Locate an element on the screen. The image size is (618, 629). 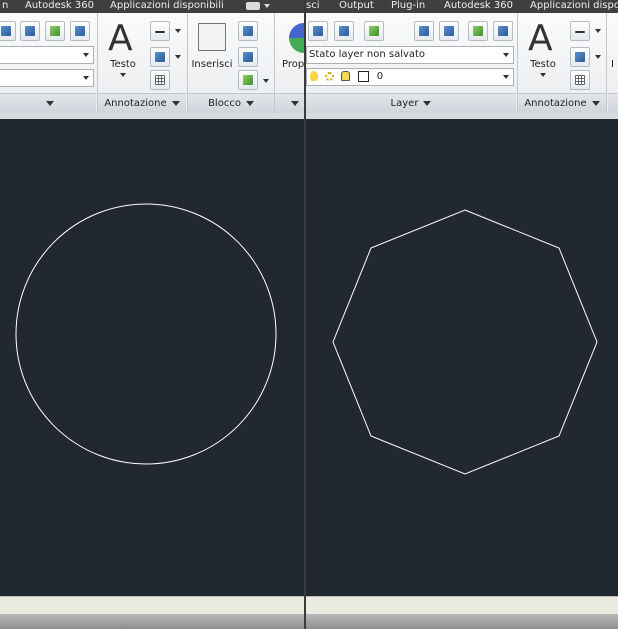
panel-title-label: Layer is located at coordinates (404, 103).